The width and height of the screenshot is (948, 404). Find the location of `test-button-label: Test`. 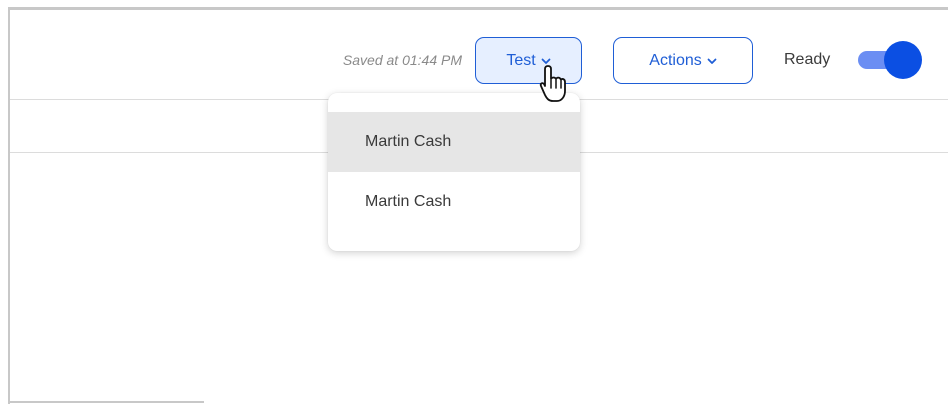

test-button-label: Test is located at coordinates (521, 60).